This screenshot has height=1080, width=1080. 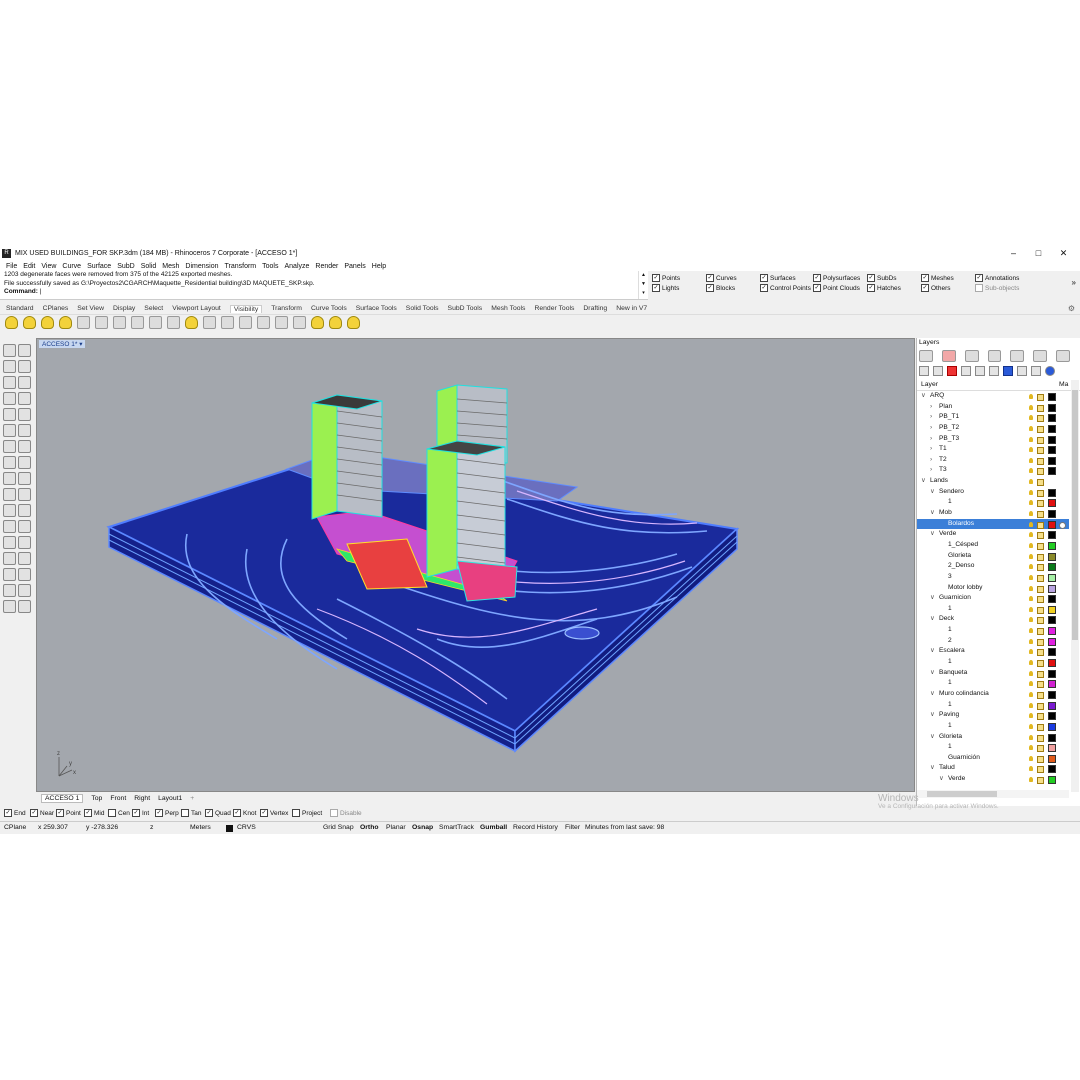 I want to click on layer-name: PB_T1, so click(x=949, y=417).